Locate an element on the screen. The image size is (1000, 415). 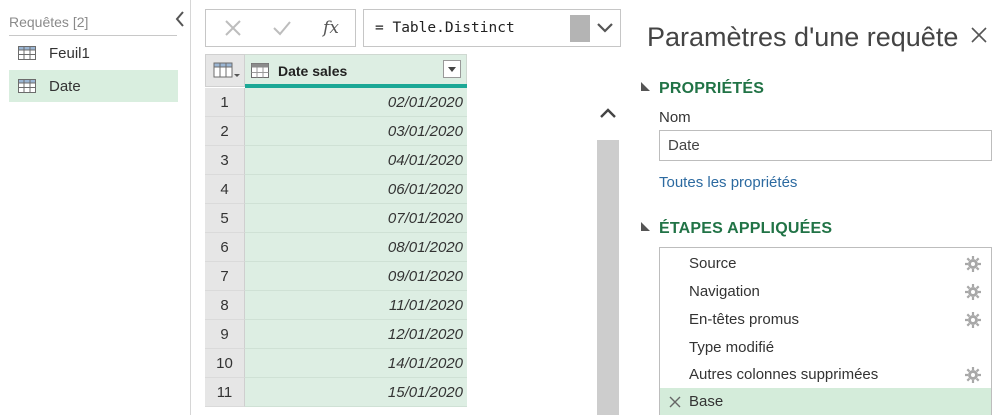
all-properties-link: Toutes les propriétés is located at coordinates (728, 182).